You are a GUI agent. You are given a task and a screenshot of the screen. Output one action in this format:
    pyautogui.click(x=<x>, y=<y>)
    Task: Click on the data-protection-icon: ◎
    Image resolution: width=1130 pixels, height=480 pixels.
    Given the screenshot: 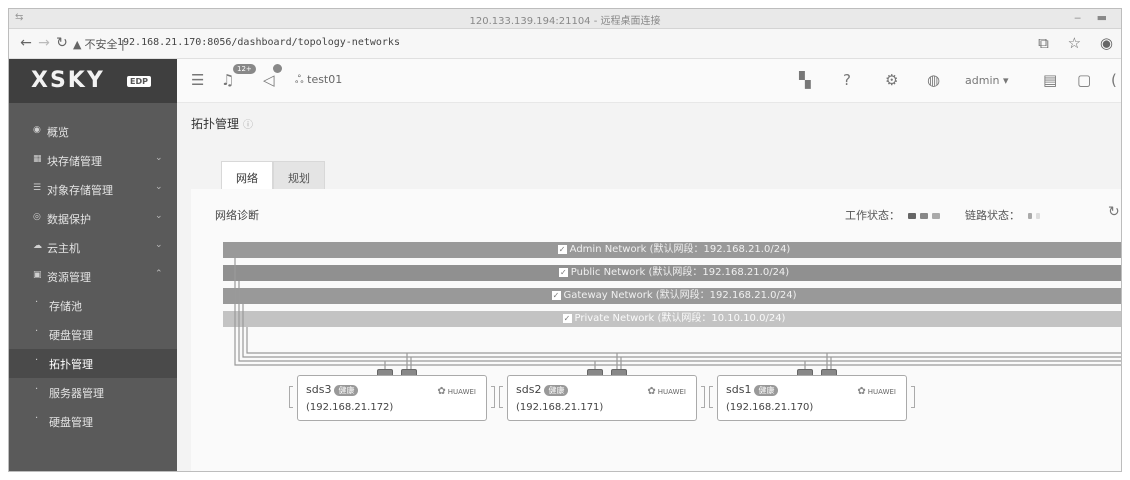 What is the action you would take?
    pyautogui.click(x=37, y=217)
    